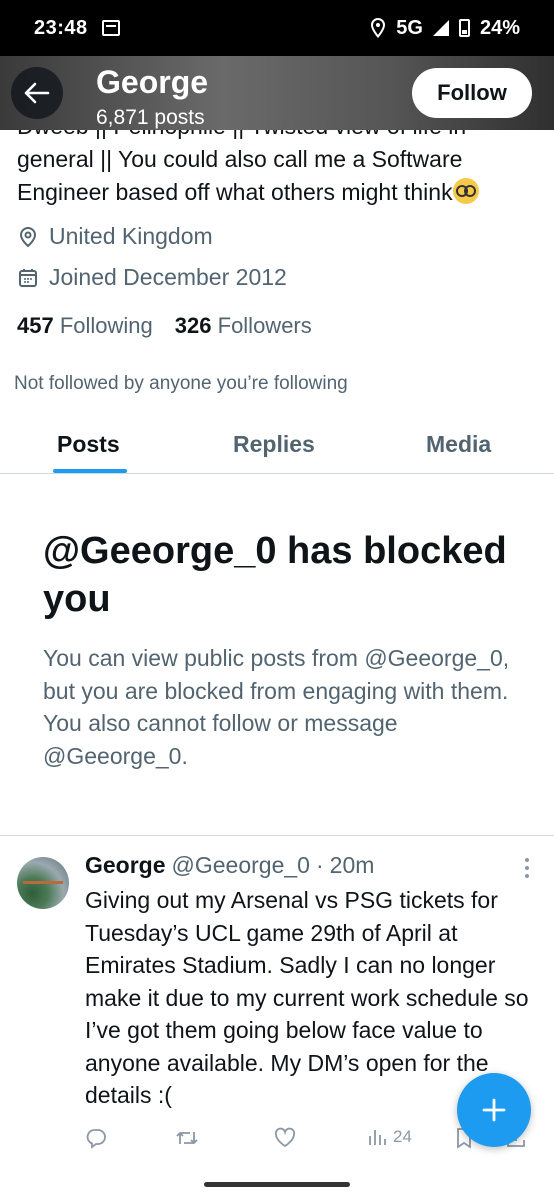 Image resolution: width=554 pixels, height=1200 pixels. I want to click on profile-location: United Kingdom, so click(115, 236).